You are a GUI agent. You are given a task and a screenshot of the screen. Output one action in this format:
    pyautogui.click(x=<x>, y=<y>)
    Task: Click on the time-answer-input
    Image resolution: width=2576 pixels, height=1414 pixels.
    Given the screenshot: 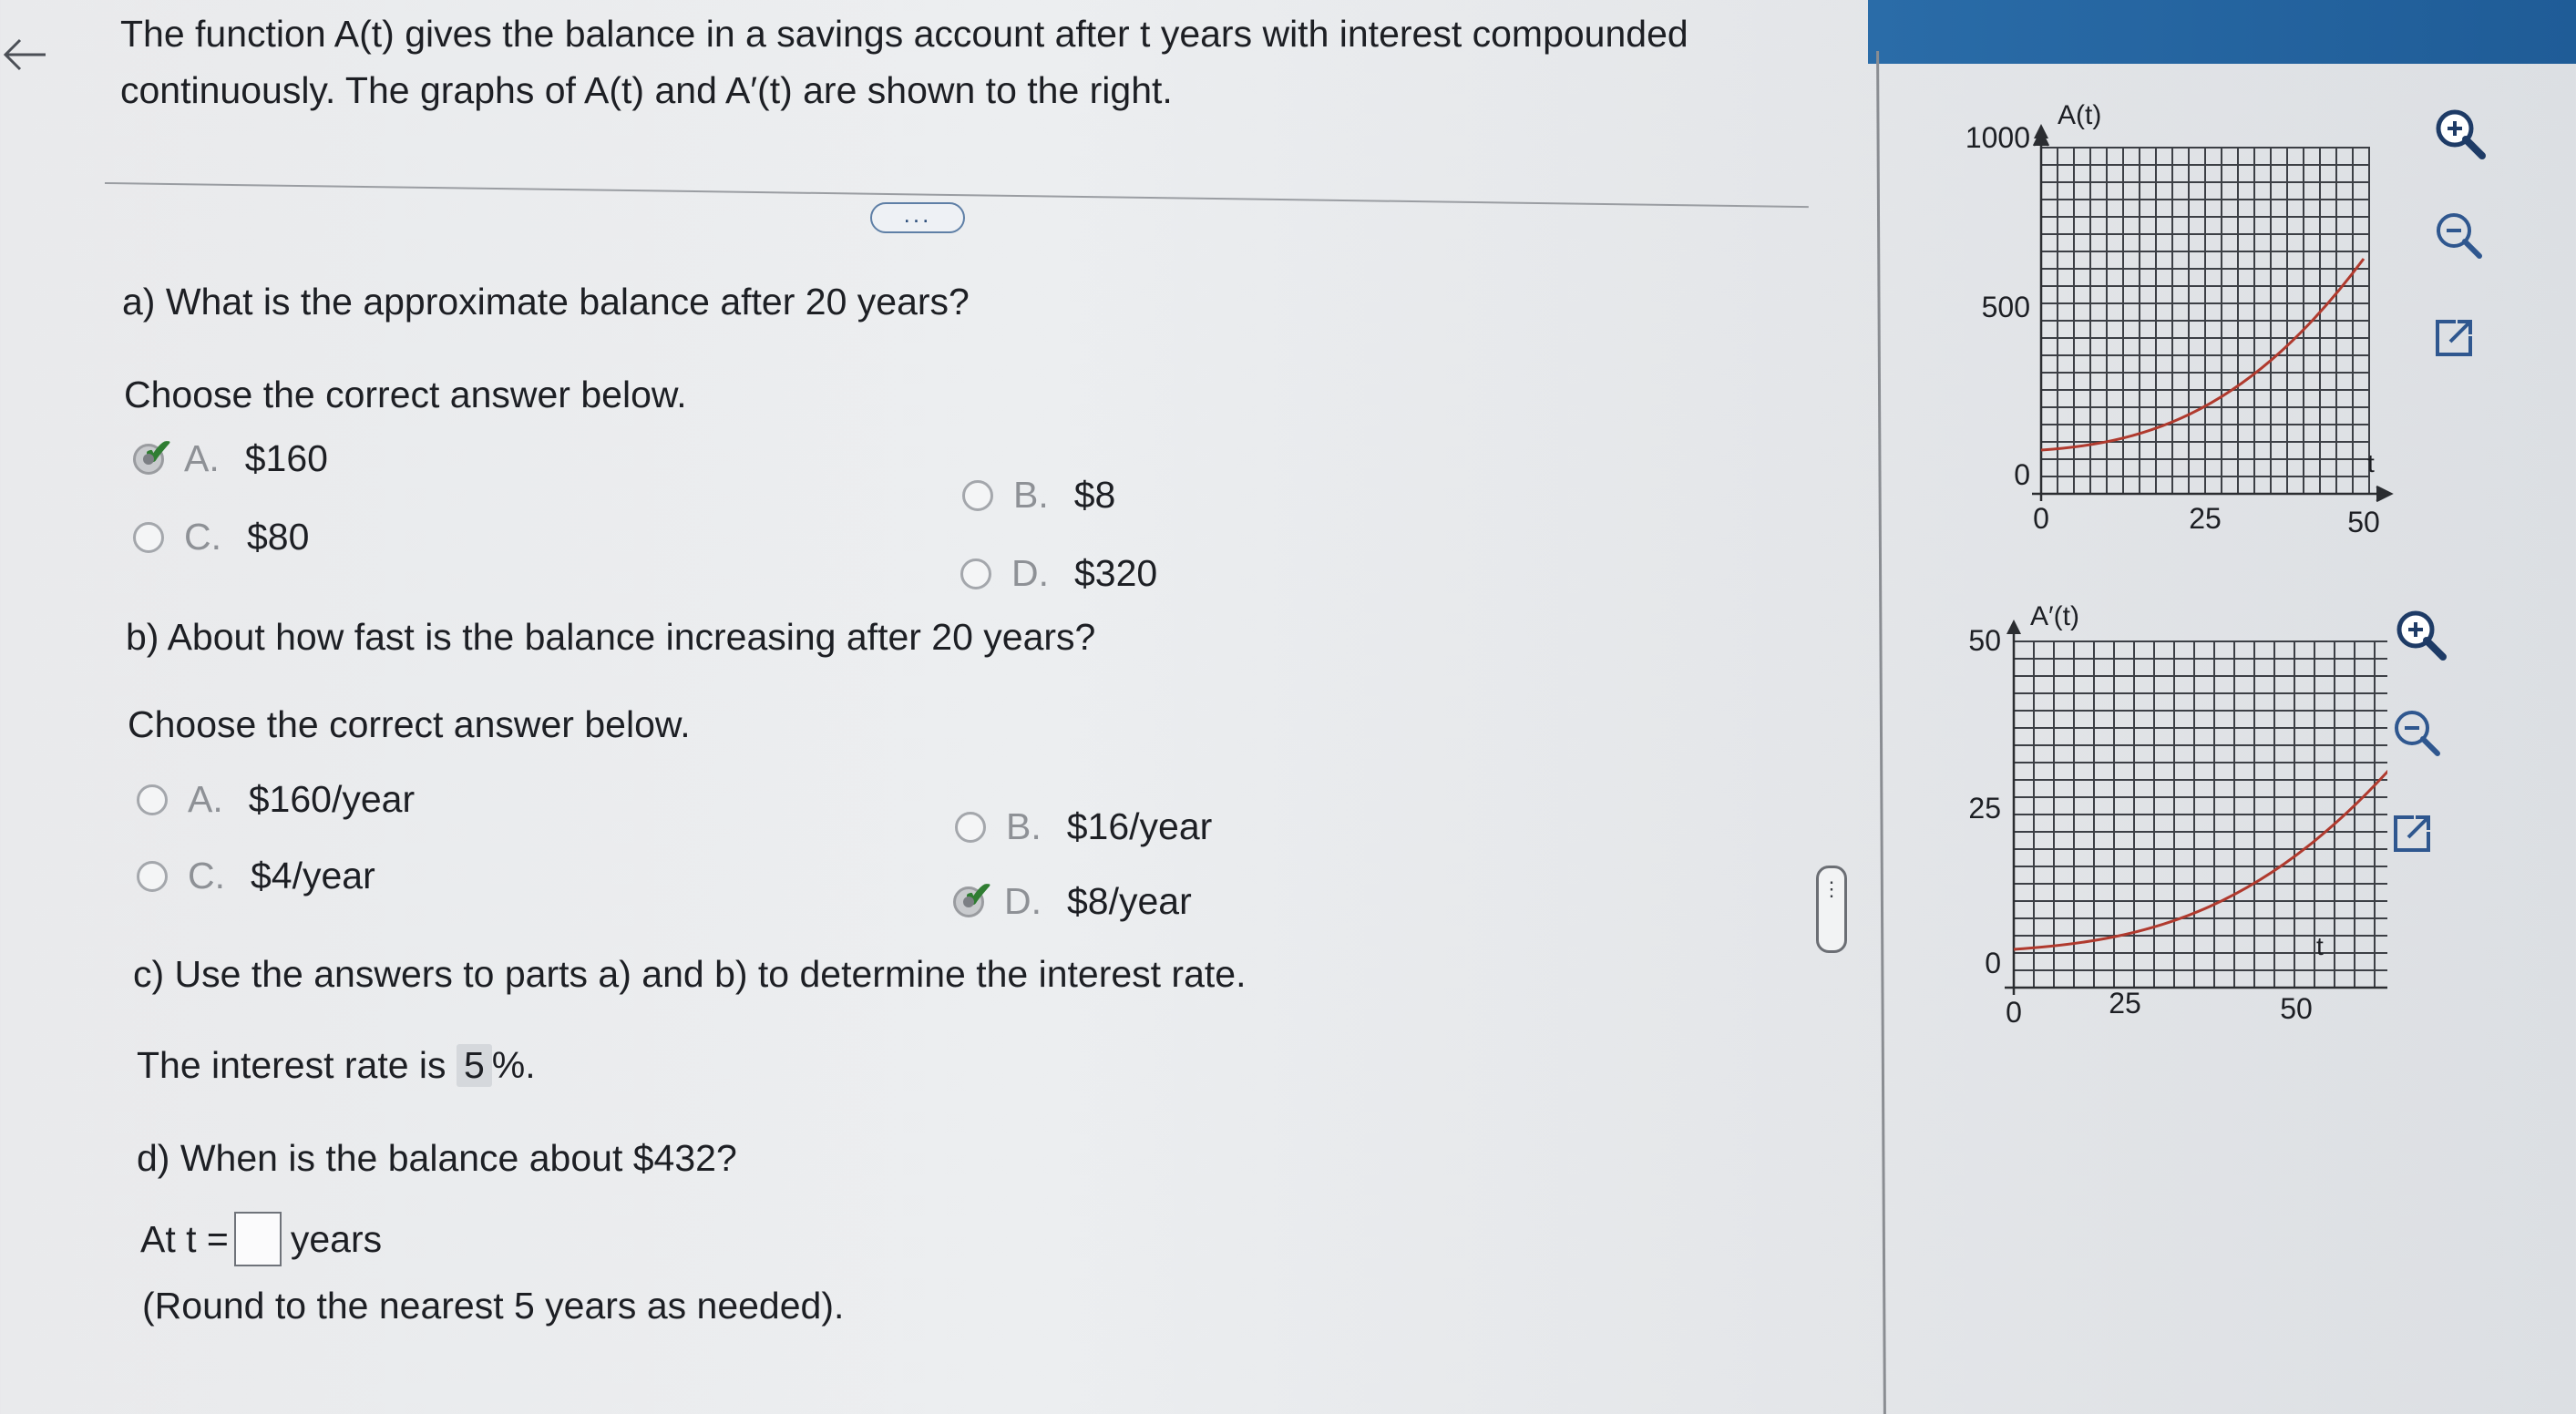 What is the action you would take?
    pyautogui.click(x=257, y=1239)
    